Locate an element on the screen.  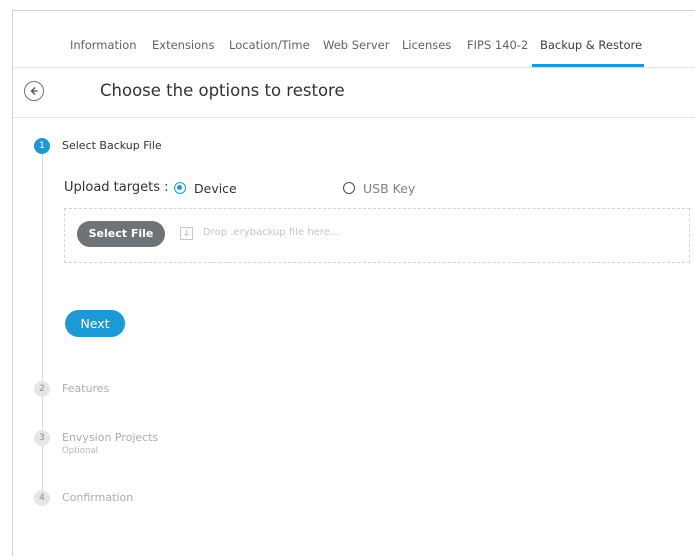
step-3-label: Envysion Projects is located at coordinates (110, 437).